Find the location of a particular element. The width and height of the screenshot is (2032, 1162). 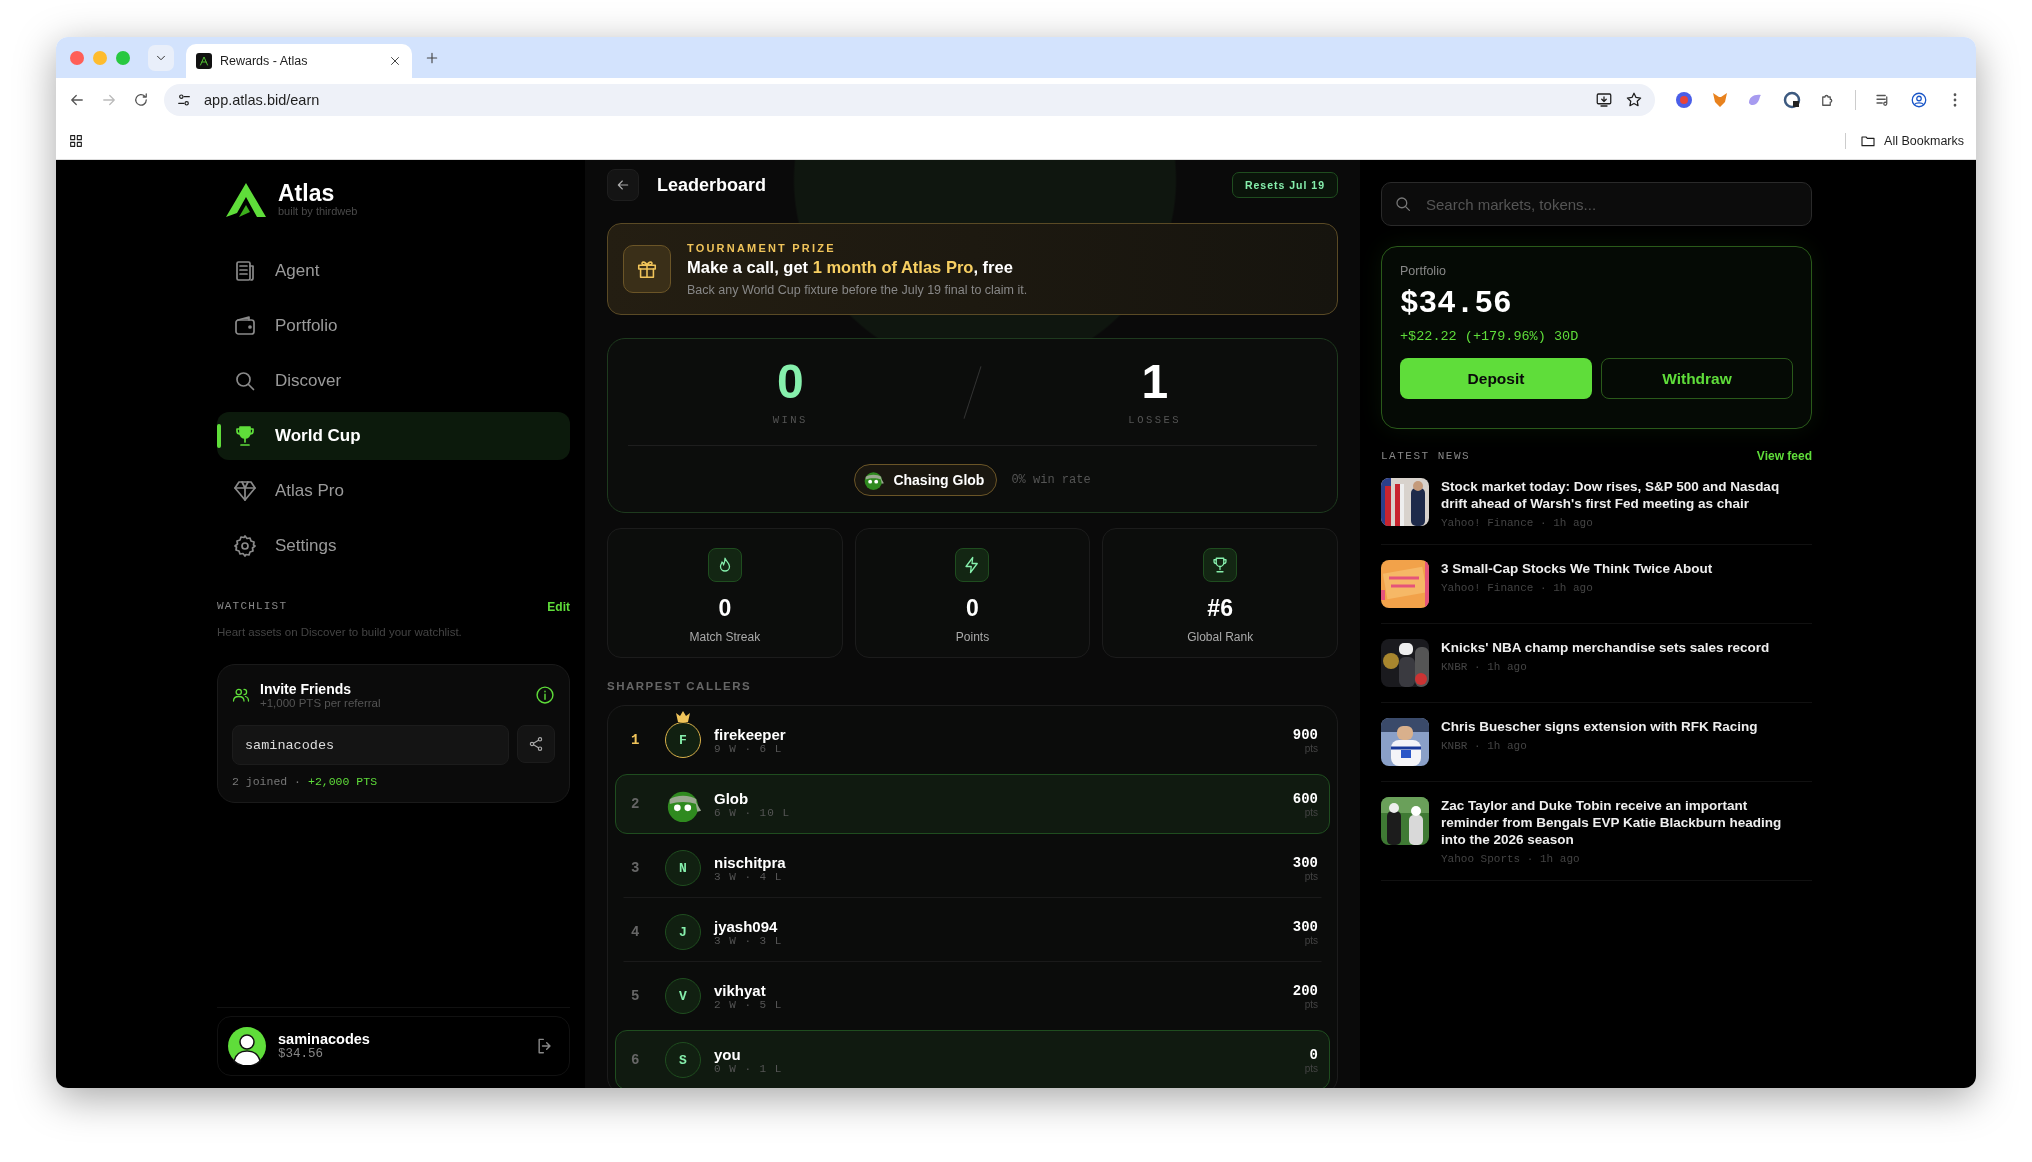

avatar: J is located at coordinates (683, 932).